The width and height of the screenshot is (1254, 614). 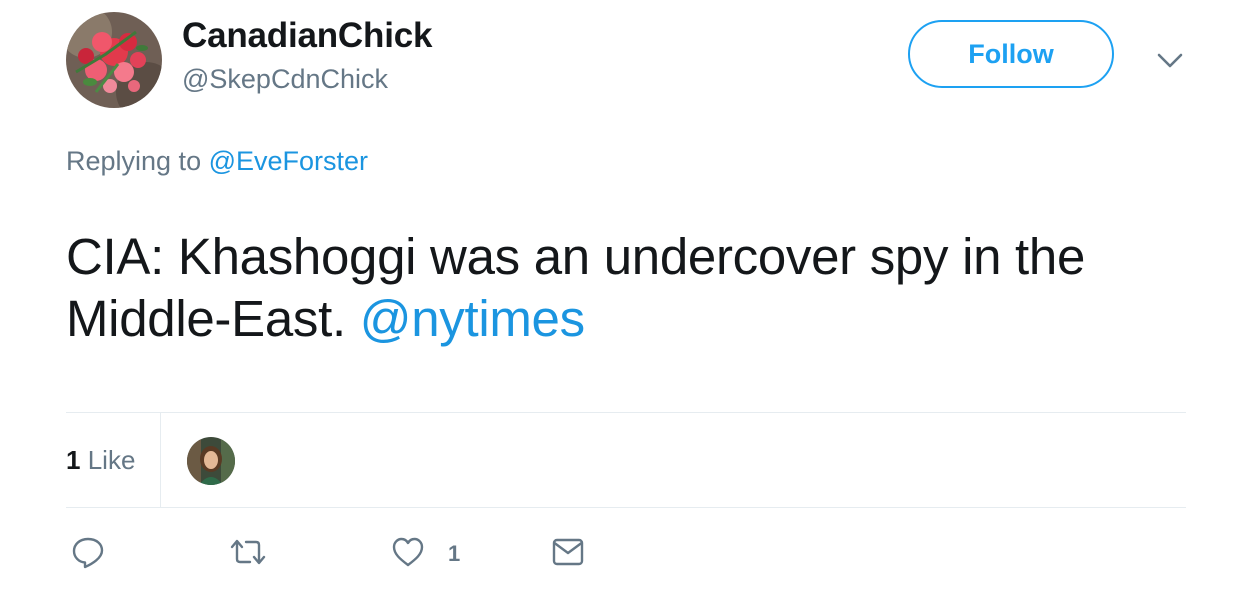 I want to click on display-name: CanadianChick, so click(x=307, y=36).